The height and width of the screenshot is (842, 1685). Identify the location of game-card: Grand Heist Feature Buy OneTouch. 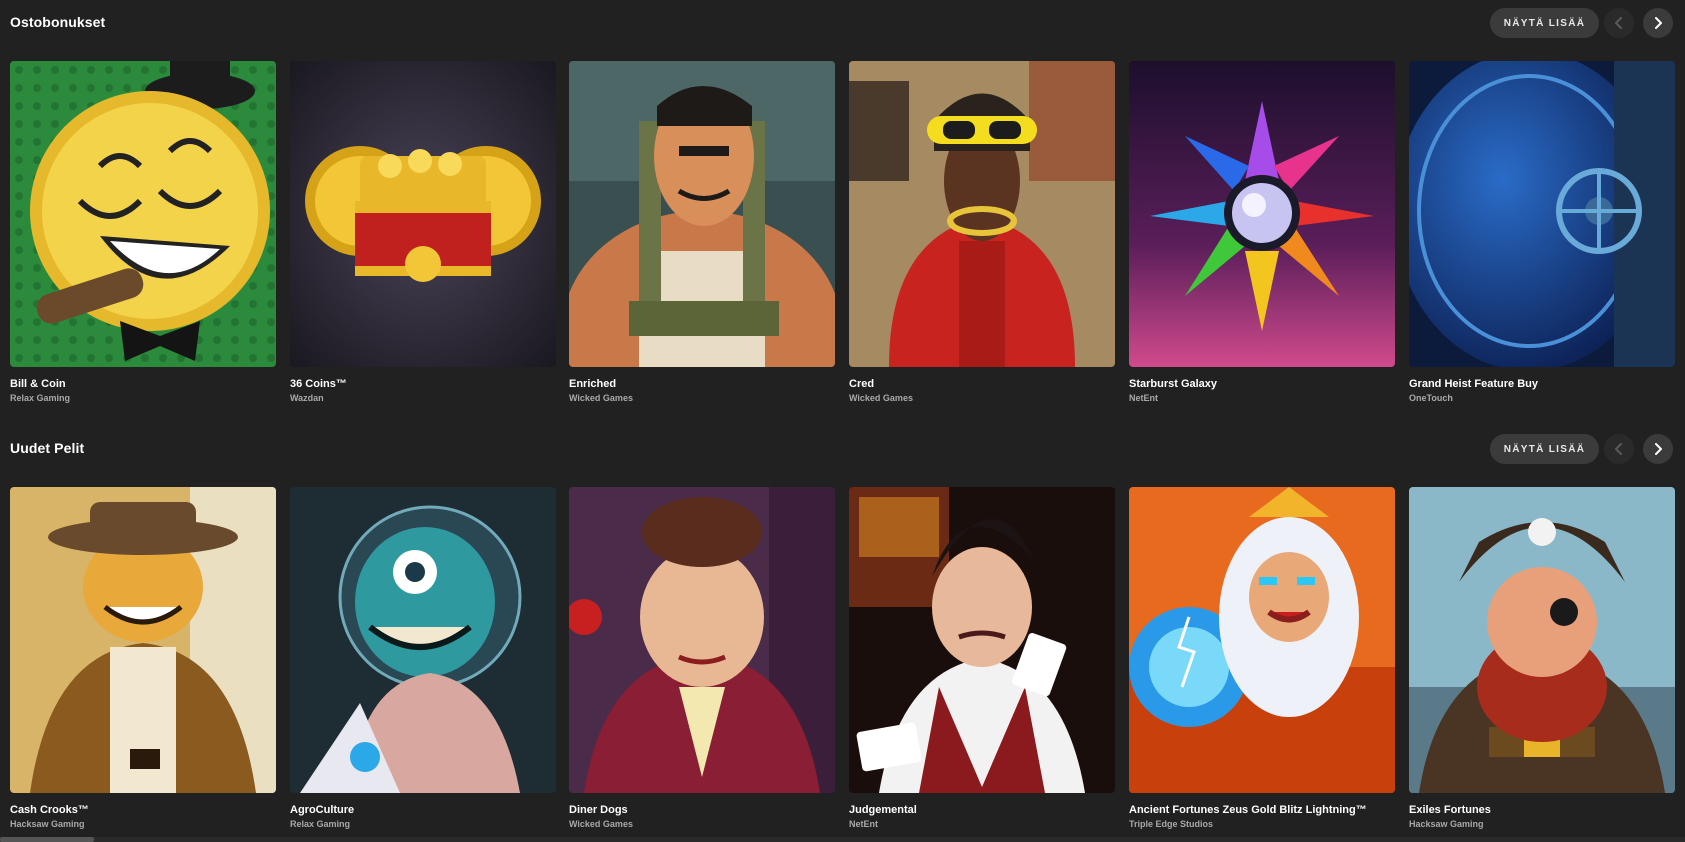
(1542, 232).